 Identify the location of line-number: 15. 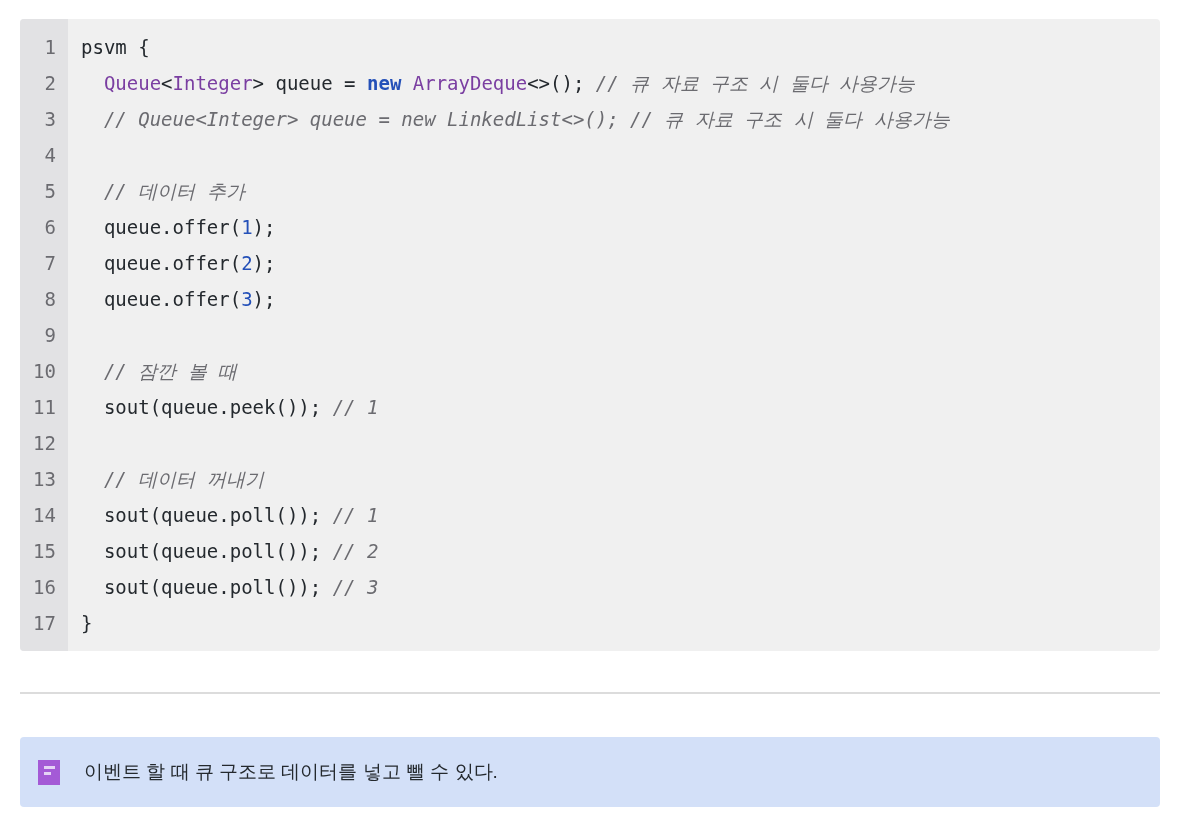
(44, 551).